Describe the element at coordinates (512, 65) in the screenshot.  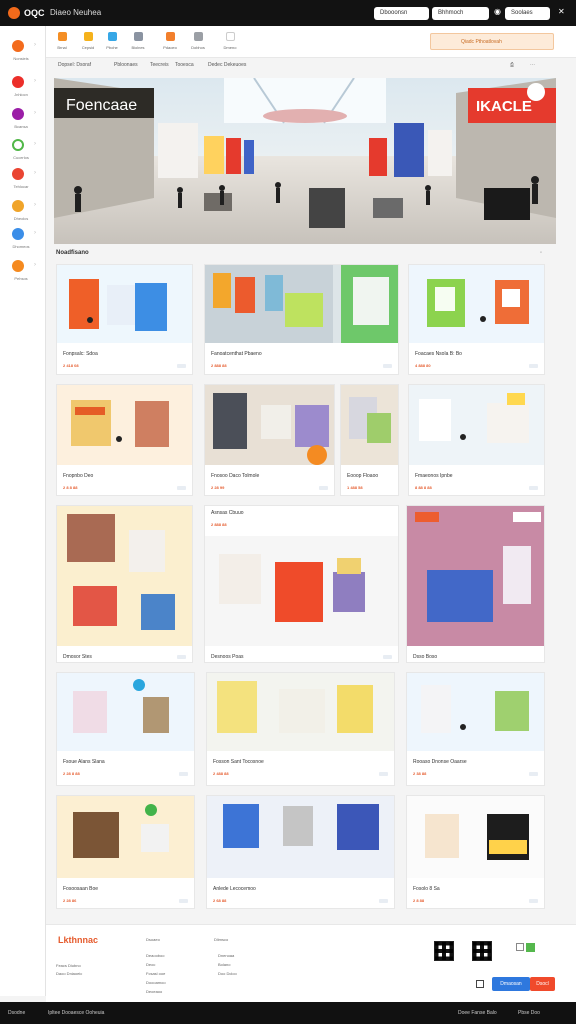
I see `share-icon: ⎙` at that location.